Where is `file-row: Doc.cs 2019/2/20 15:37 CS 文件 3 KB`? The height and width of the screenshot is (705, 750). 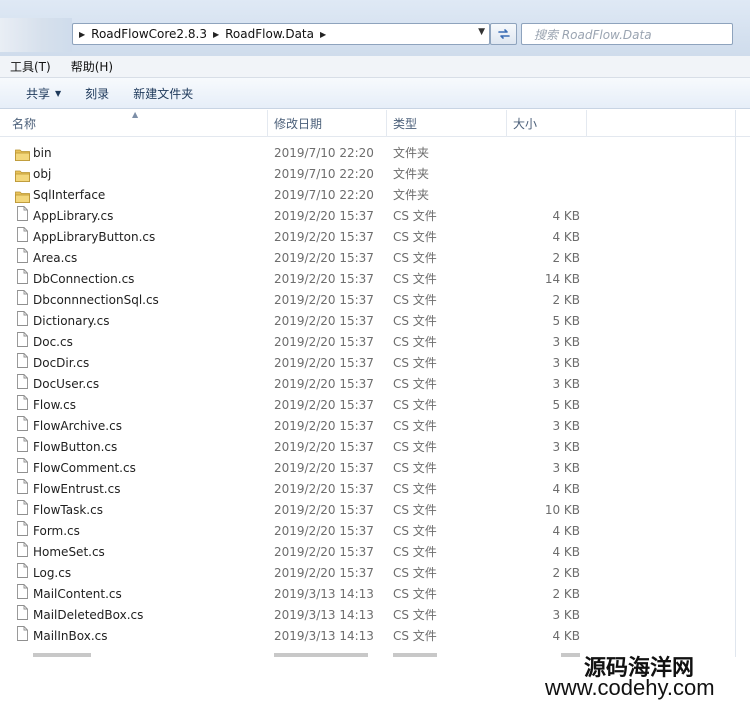
file-row: Doc.cs 2019/2/20 15:37 CS 文件 3 KB is located at coordinates (367, 342).